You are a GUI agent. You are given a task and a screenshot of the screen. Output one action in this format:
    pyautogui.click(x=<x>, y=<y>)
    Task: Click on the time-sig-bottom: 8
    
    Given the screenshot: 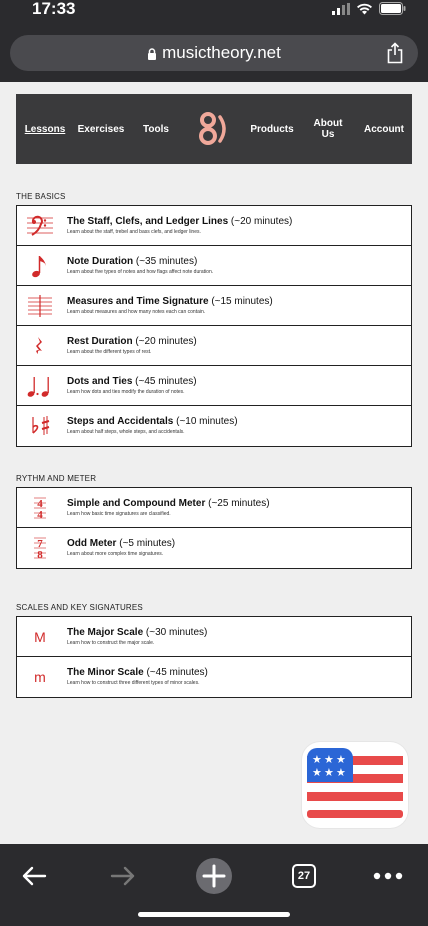 What is the action you would take?
    pyautogui.click(x=40, y=555)
    